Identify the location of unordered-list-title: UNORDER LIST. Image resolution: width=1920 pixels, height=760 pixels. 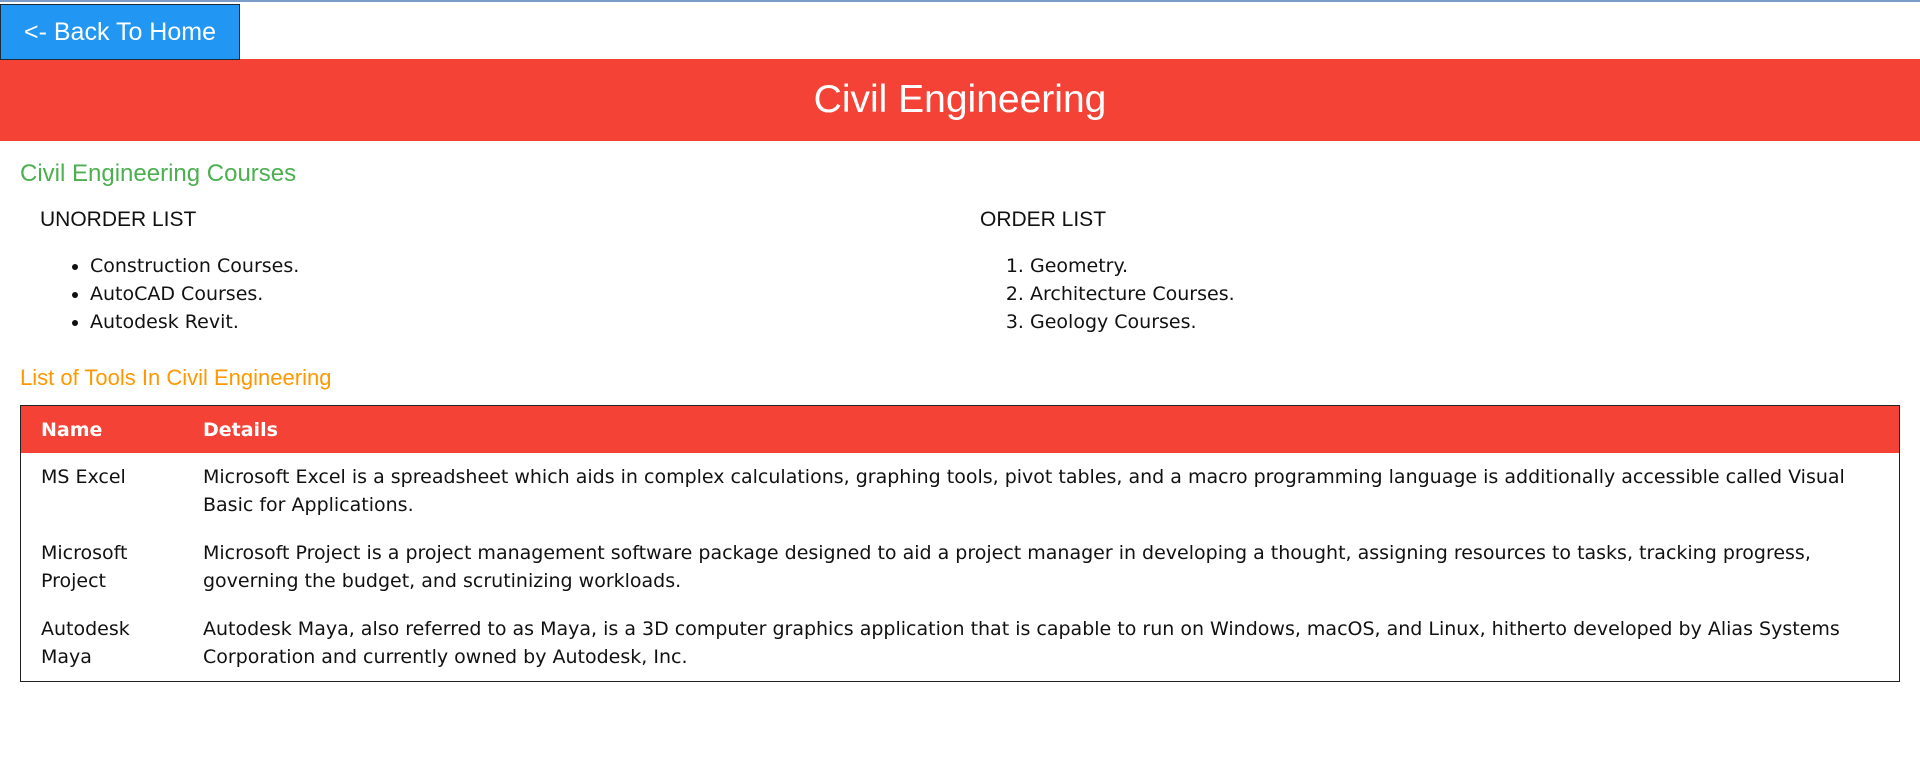
(118, 219).